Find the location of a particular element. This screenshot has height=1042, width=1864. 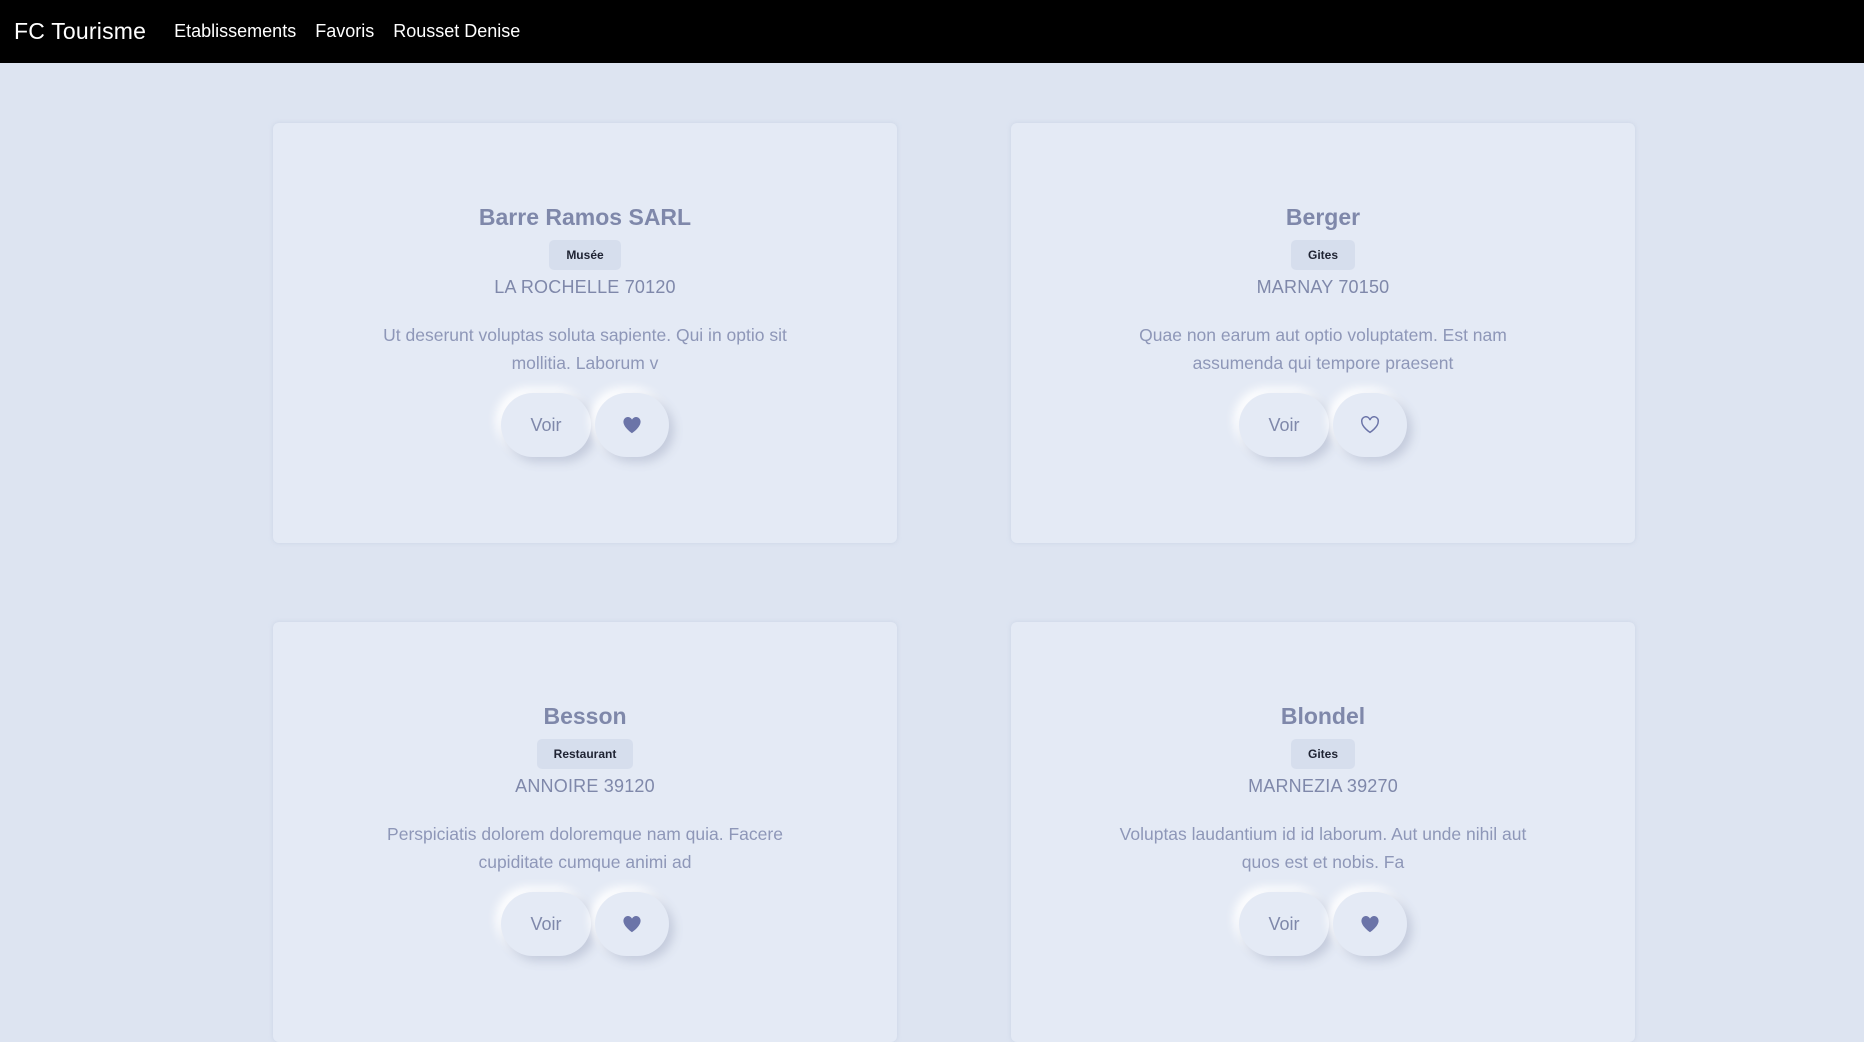

card-address: ANNOIRE 39120 is located at coordinates (585, 786).